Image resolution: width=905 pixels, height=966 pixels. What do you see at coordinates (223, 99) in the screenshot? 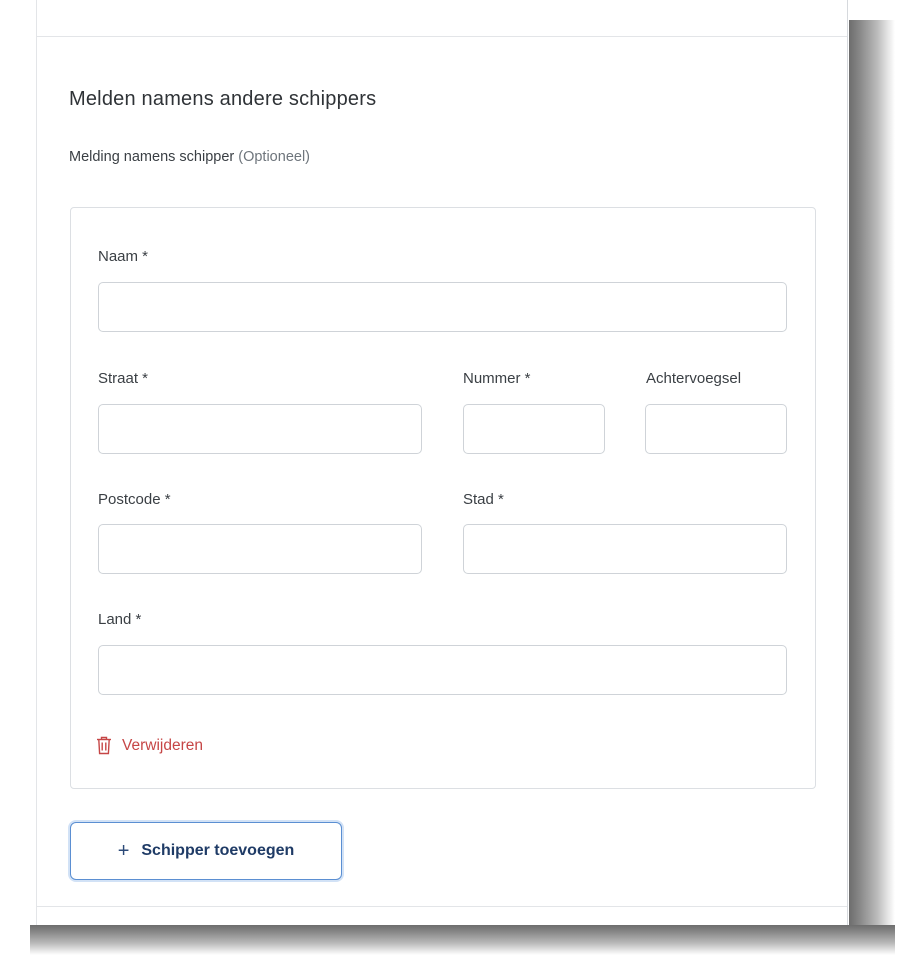
I see `section-title: Melden namens andere schippers` at bounding box center [223, 99].